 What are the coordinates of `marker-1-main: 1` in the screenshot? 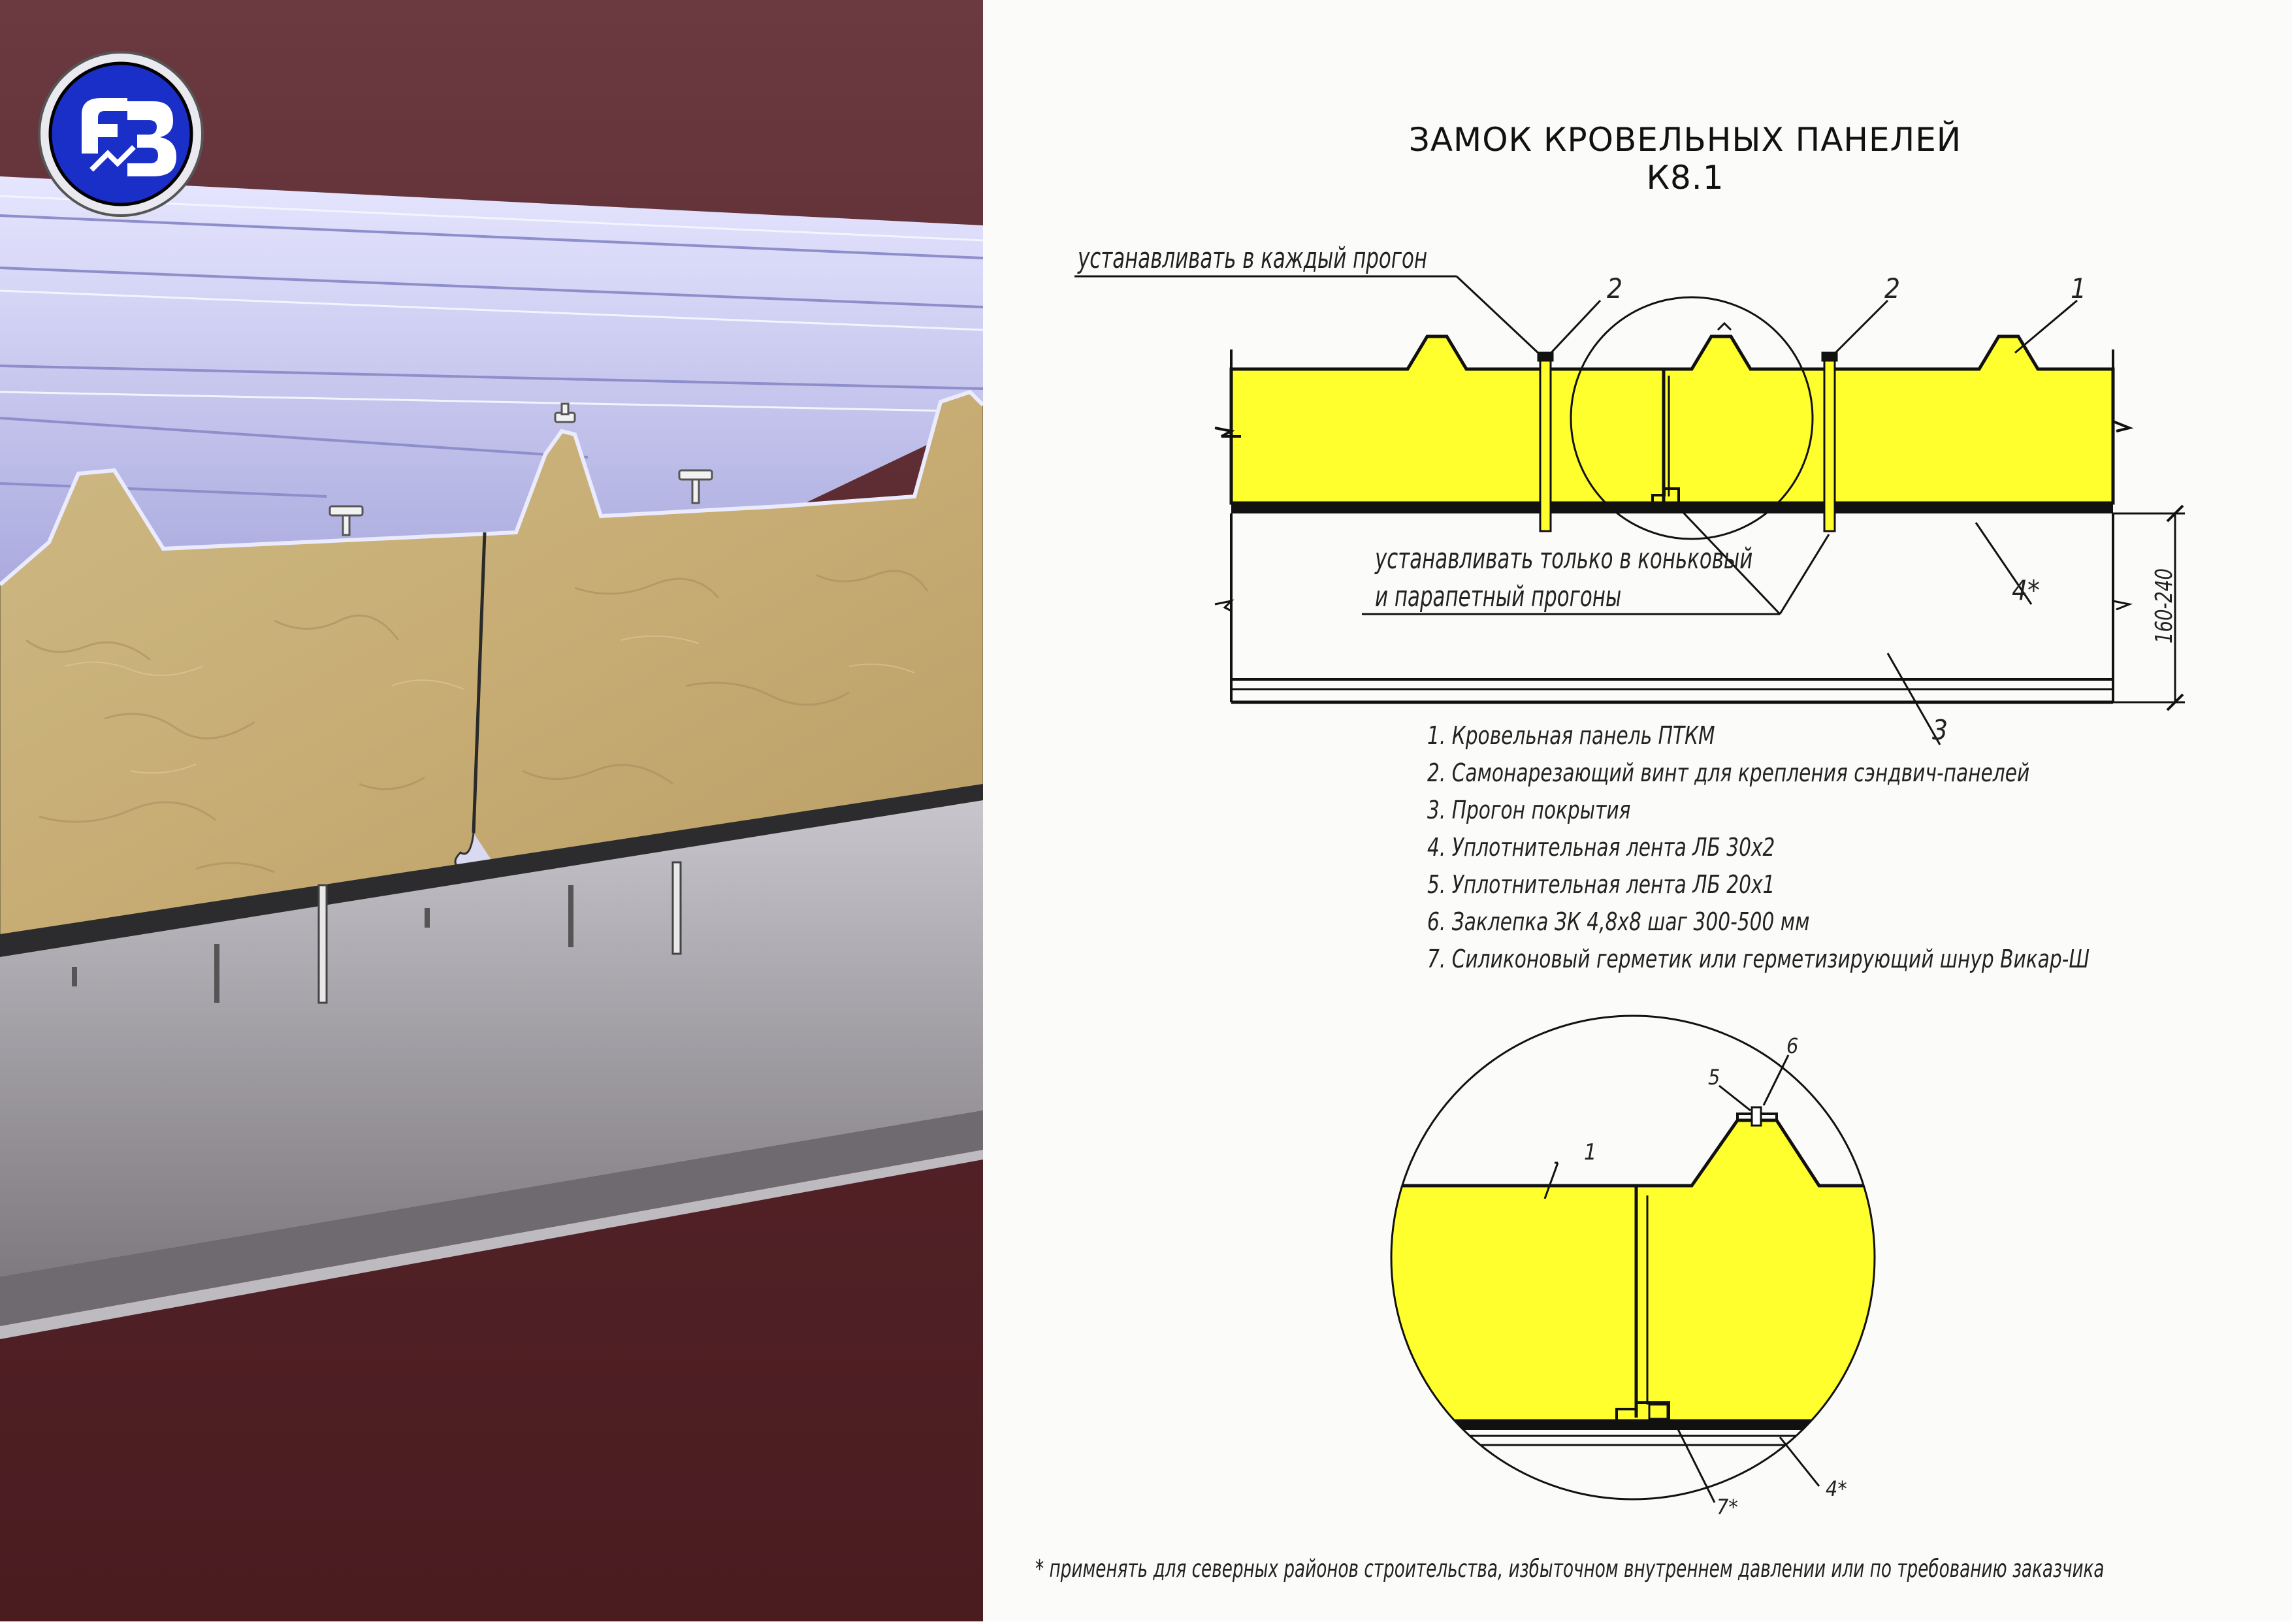 It's located at (2078, 288).